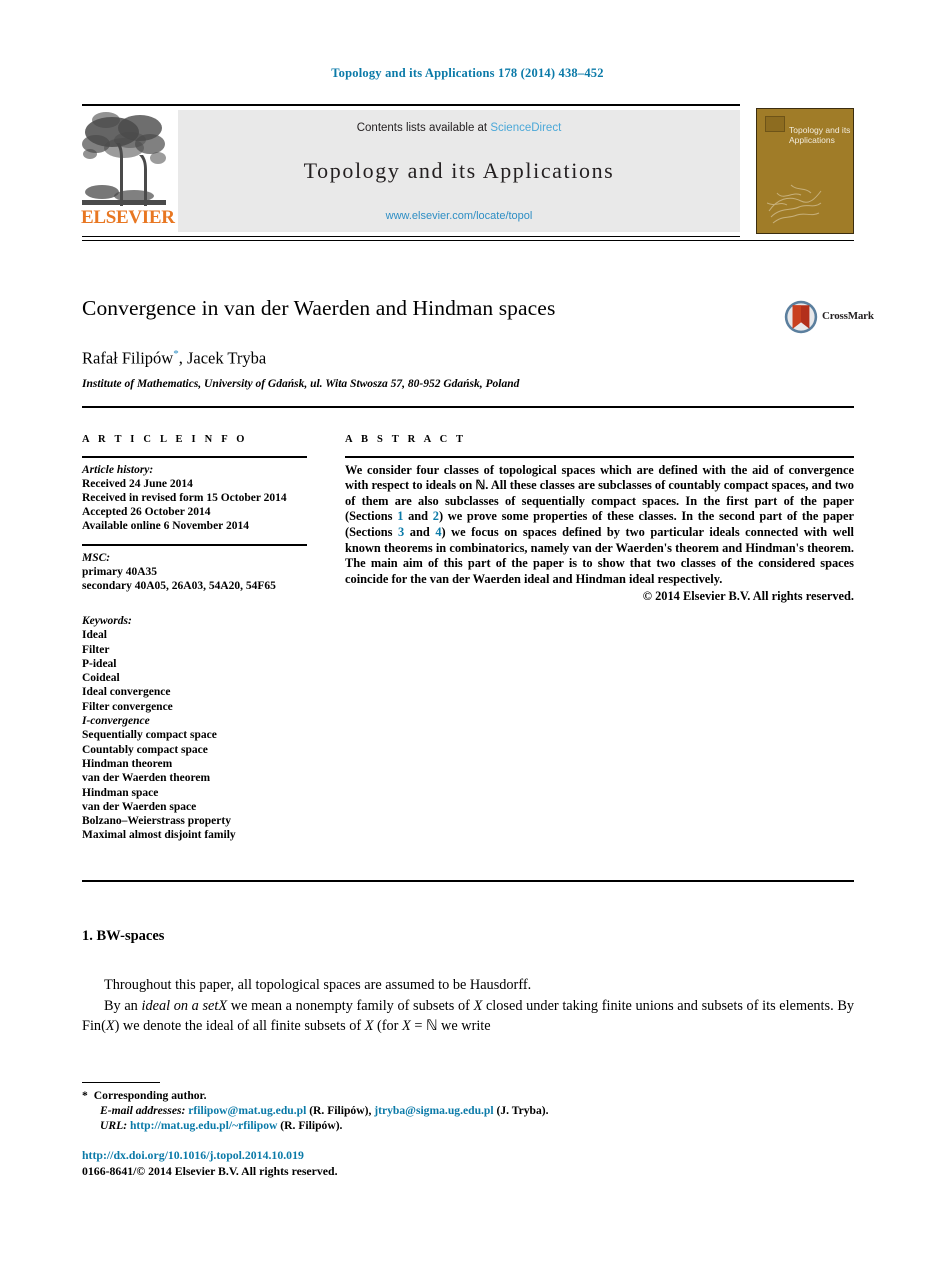  I want to click on msc-item: secondary 40A05, 26A03, 54A20, 54F65, so click(179, 585).